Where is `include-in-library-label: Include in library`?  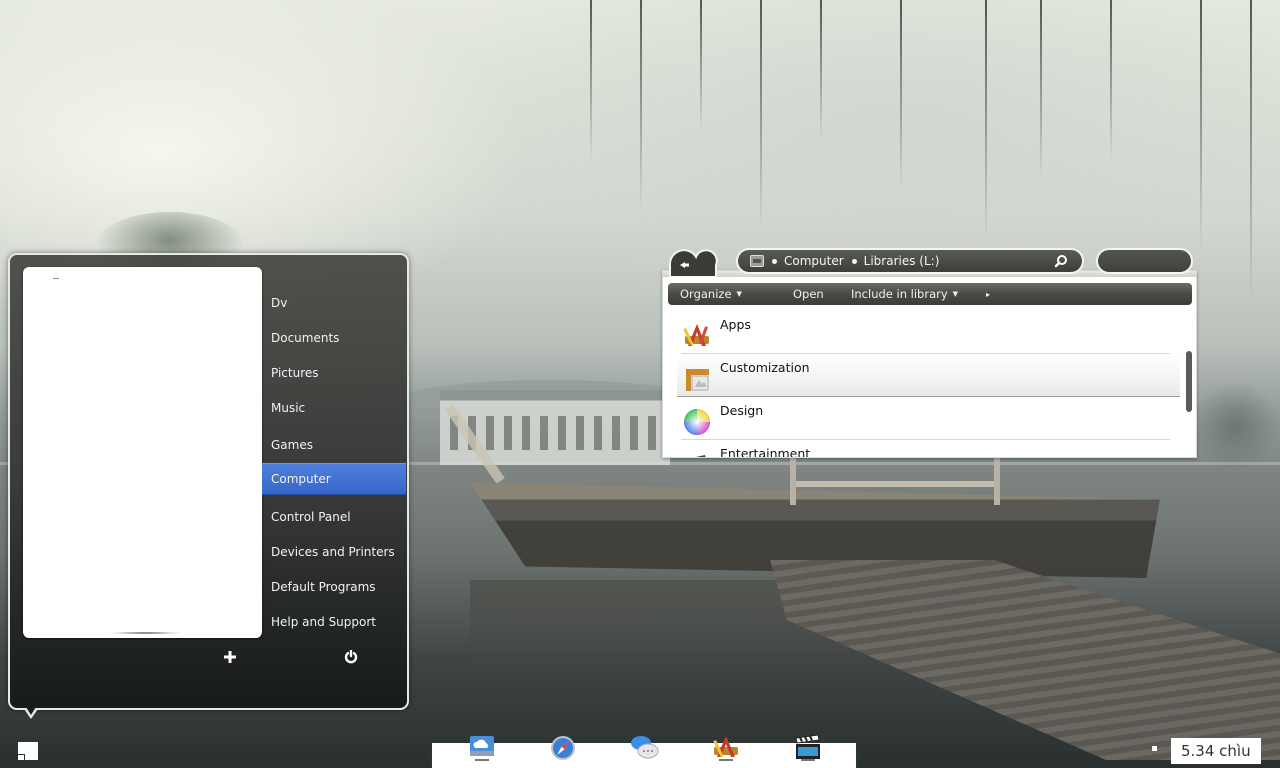 include-in-library-label: Include in library is located at coordinates (899, 294).